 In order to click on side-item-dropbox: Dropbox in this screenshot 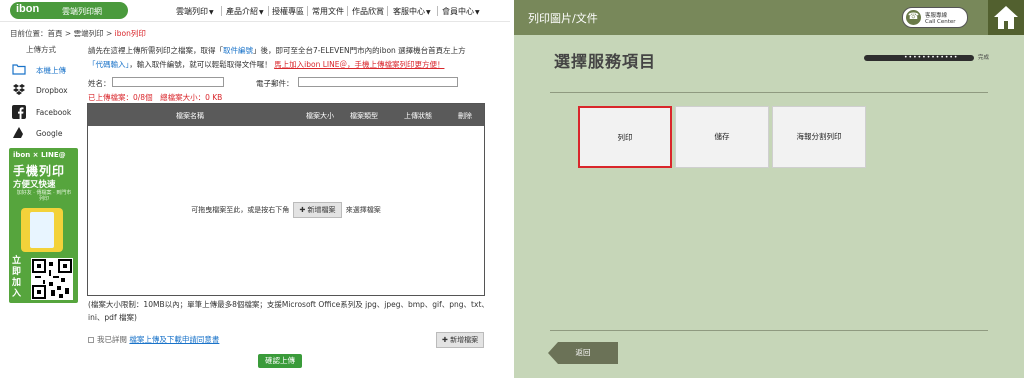, I will do `click(49, 91)`.